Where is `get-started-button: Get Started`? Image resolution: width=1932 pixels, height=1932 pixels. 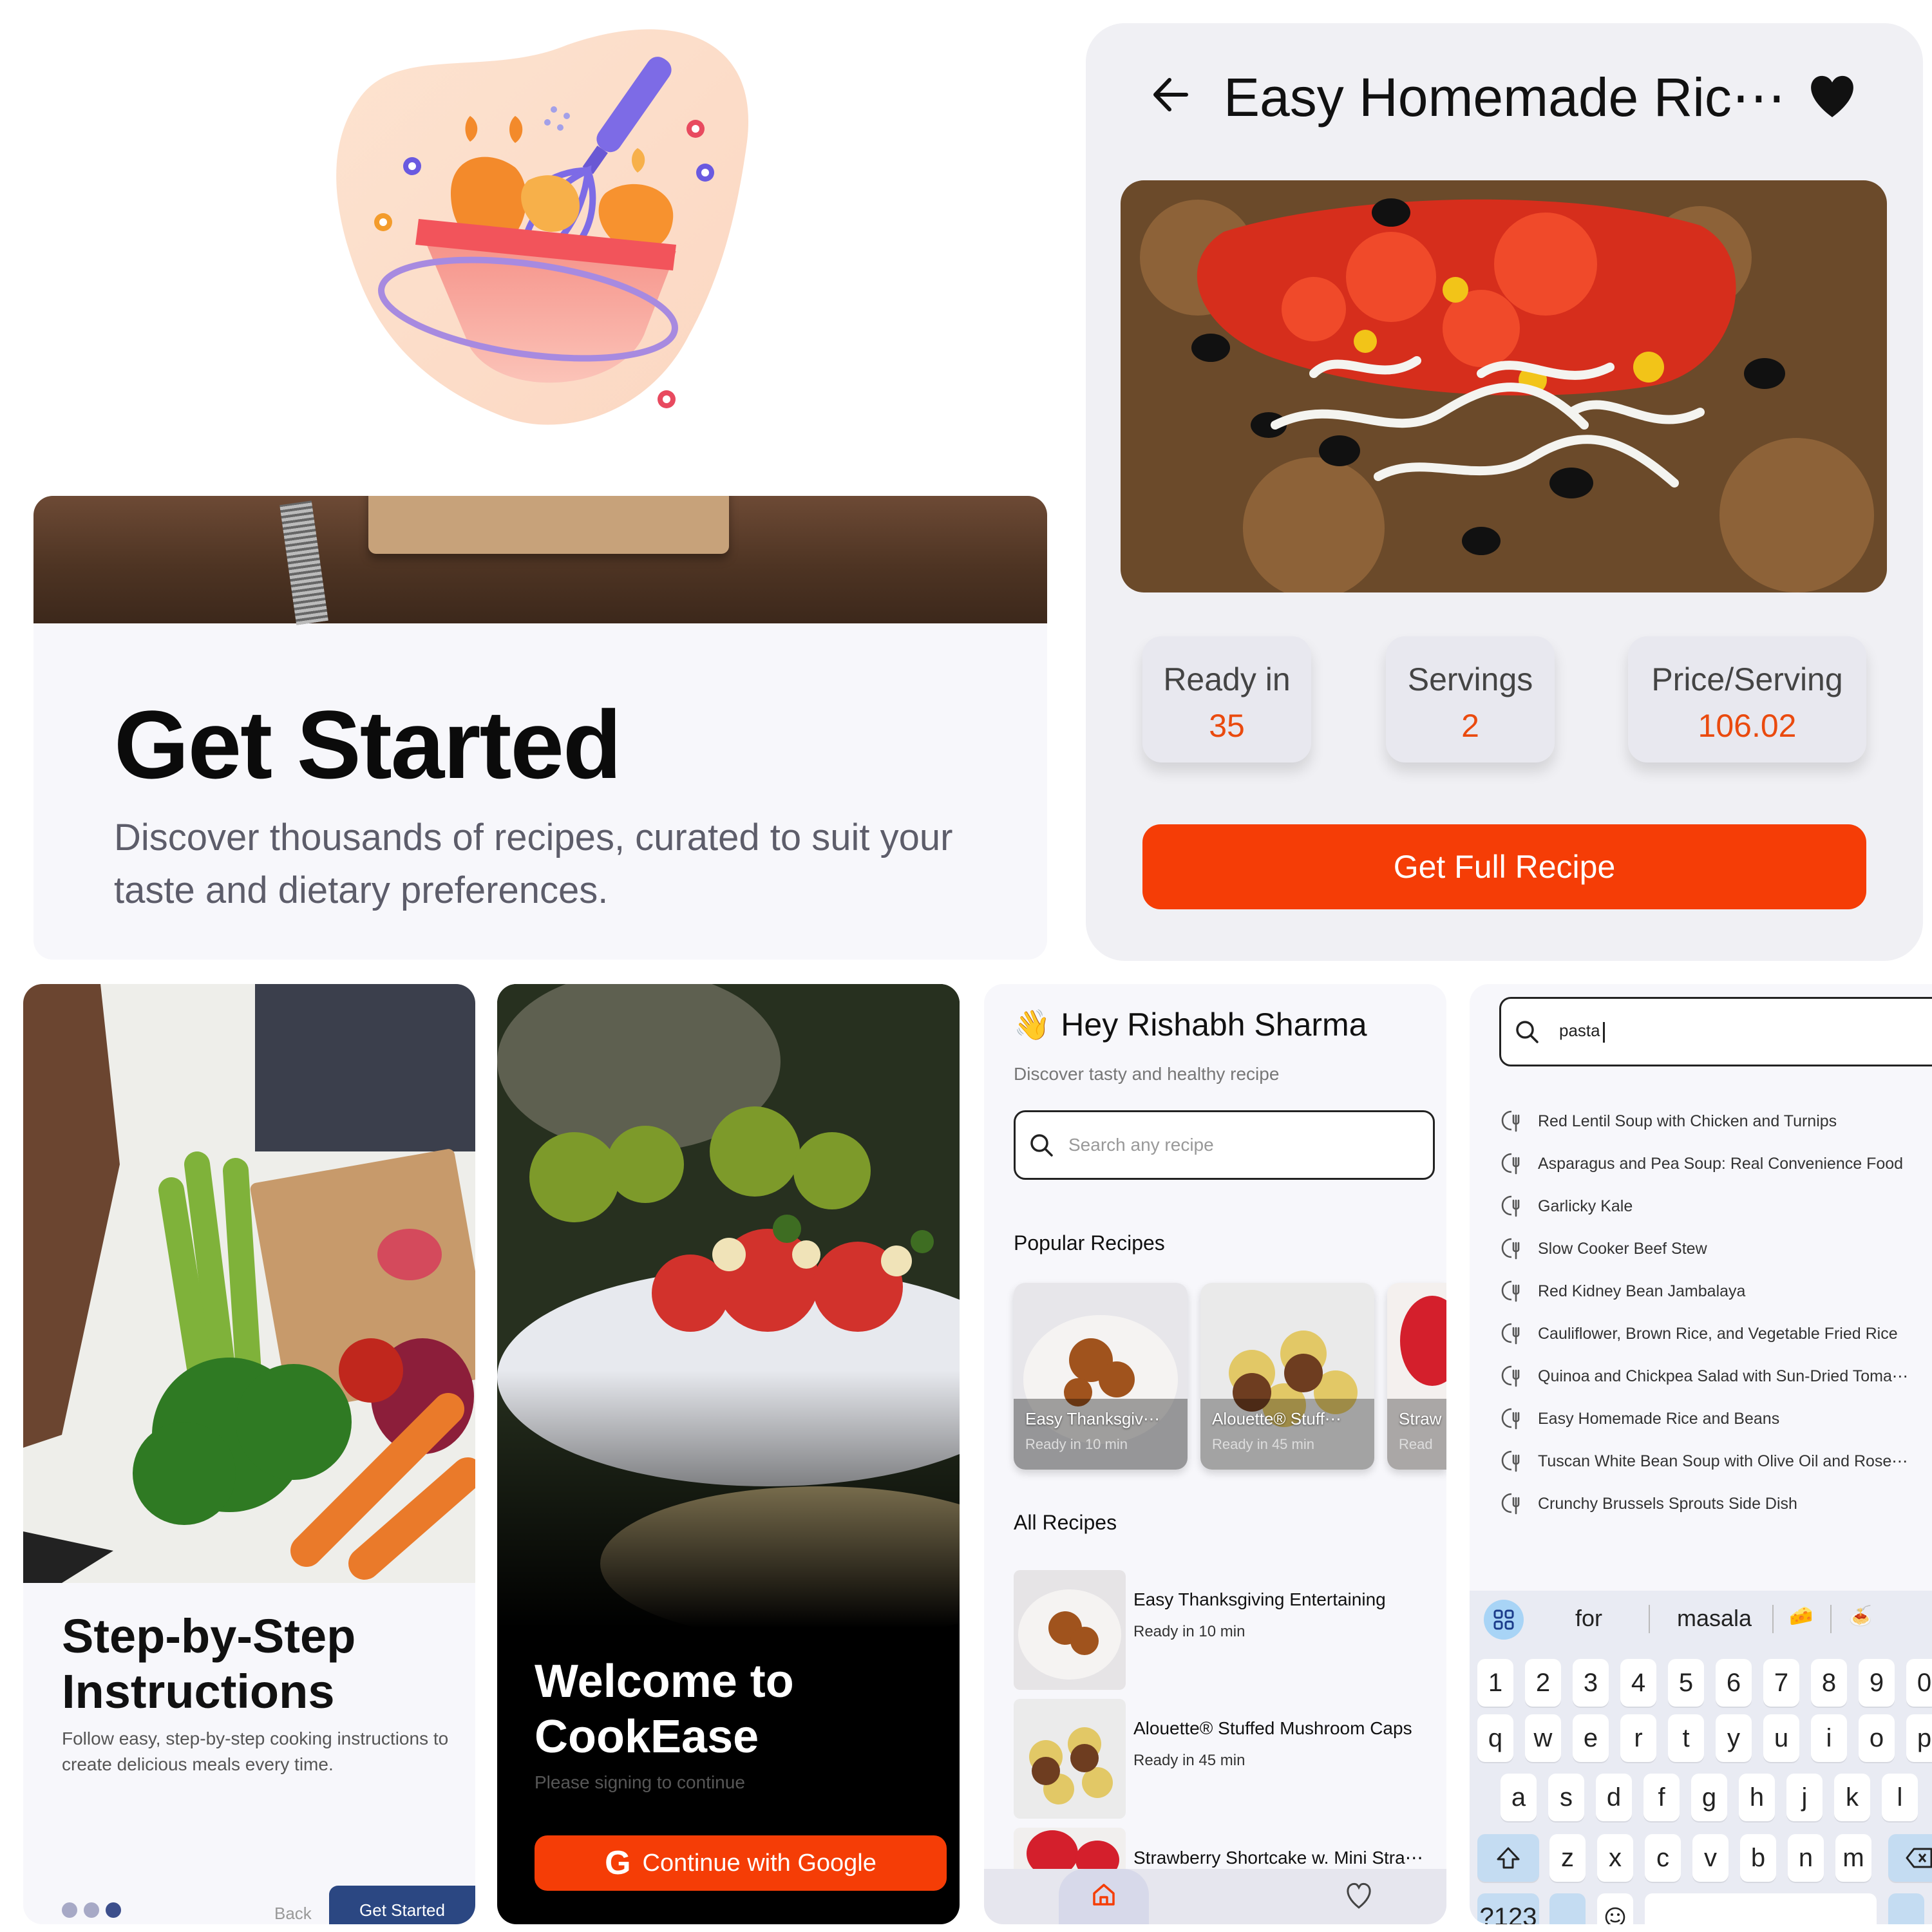
get-started-button: Get Started is located at coordinates (402, 1905).